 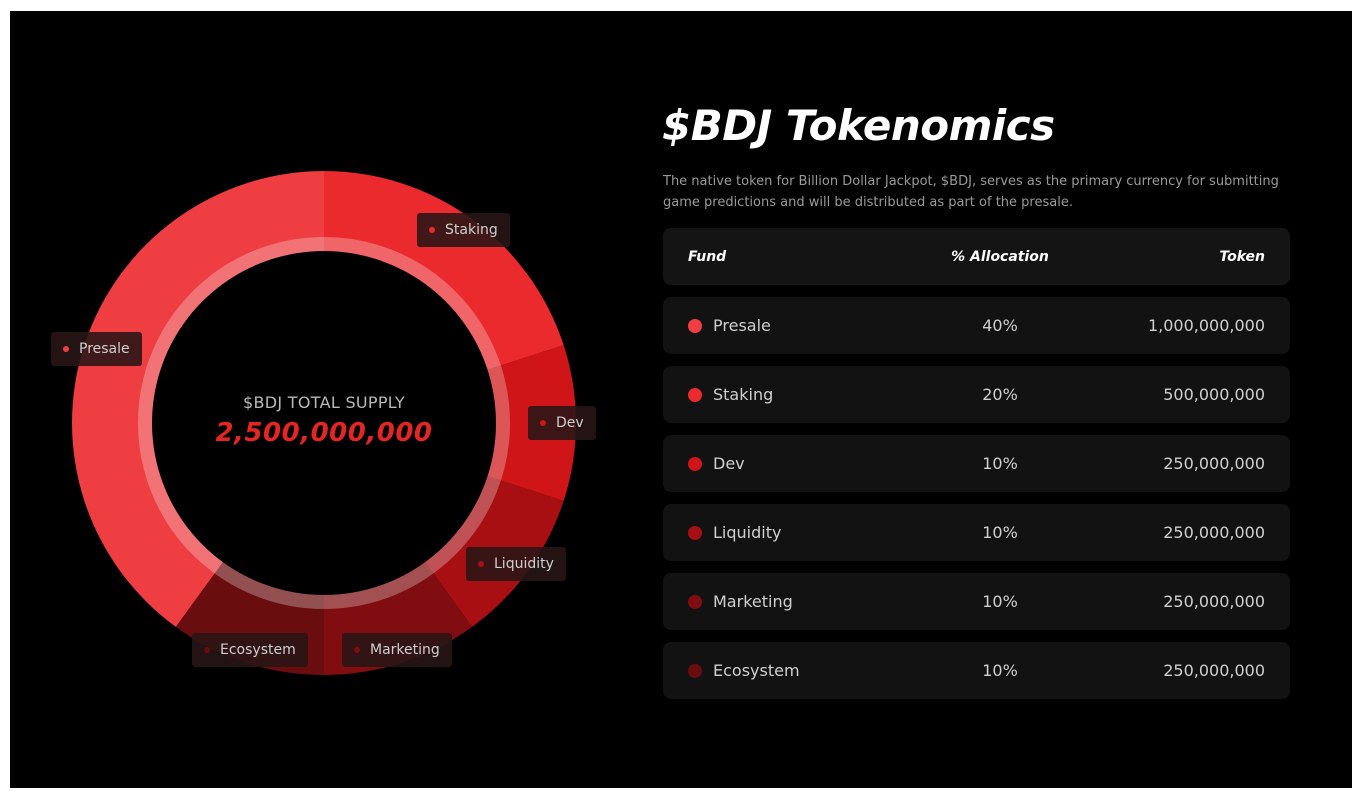 I want to click on fund-name: Ecosystem, so click(x=756, y=670).